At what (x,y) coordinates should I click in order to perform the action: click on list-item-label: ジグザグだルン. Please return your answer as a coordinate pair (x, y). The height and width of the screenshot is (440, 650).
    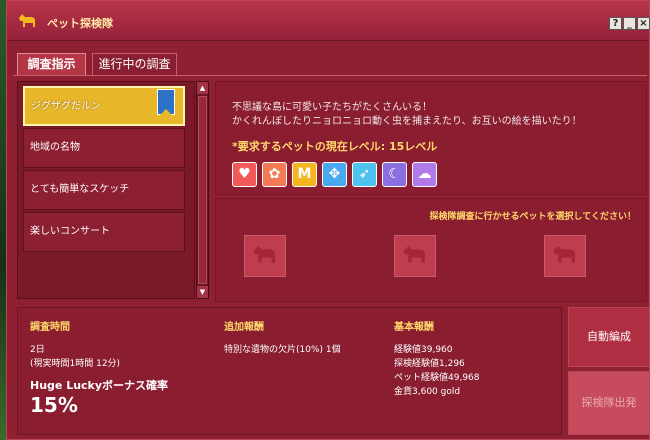
    Looking at the image, I should click on (66, 106).